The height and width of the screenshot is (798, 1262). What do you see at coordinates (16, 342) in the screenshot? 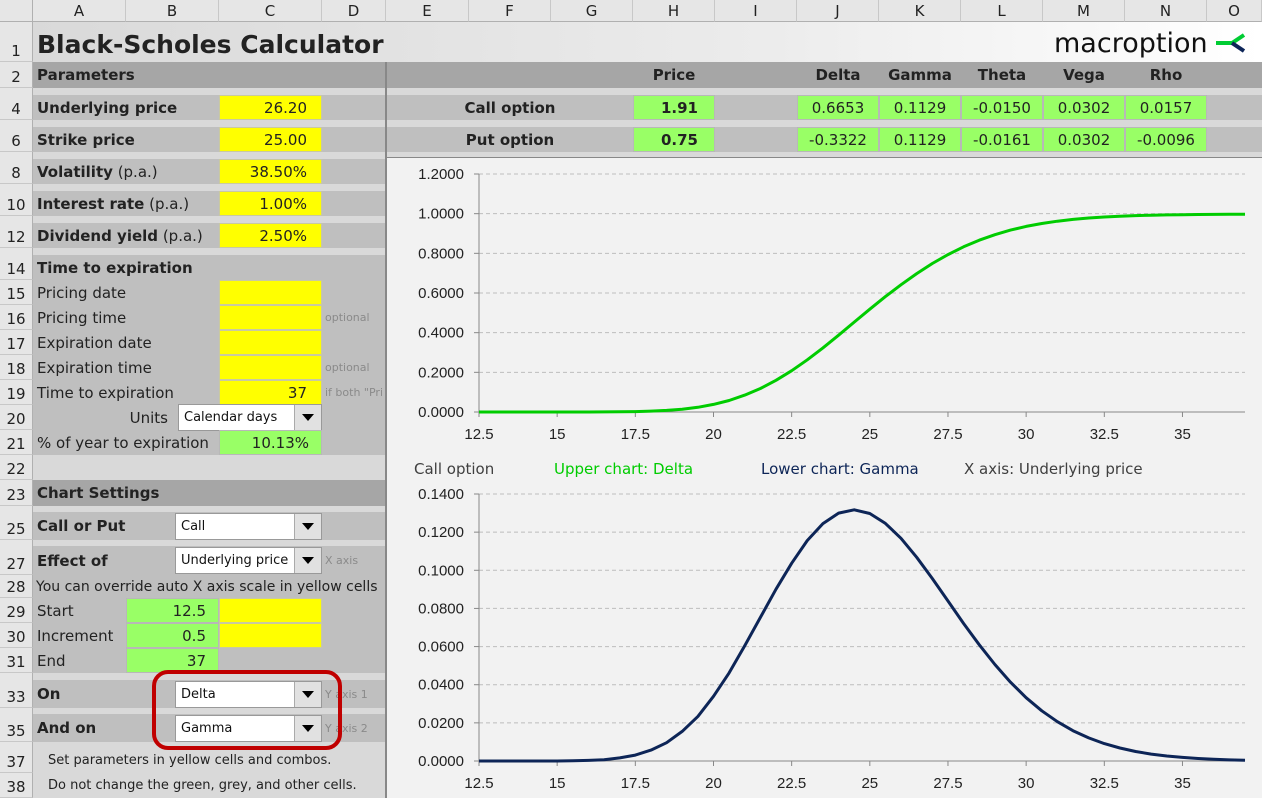
I see `row-header: 17` at bounding box center [16, 342].